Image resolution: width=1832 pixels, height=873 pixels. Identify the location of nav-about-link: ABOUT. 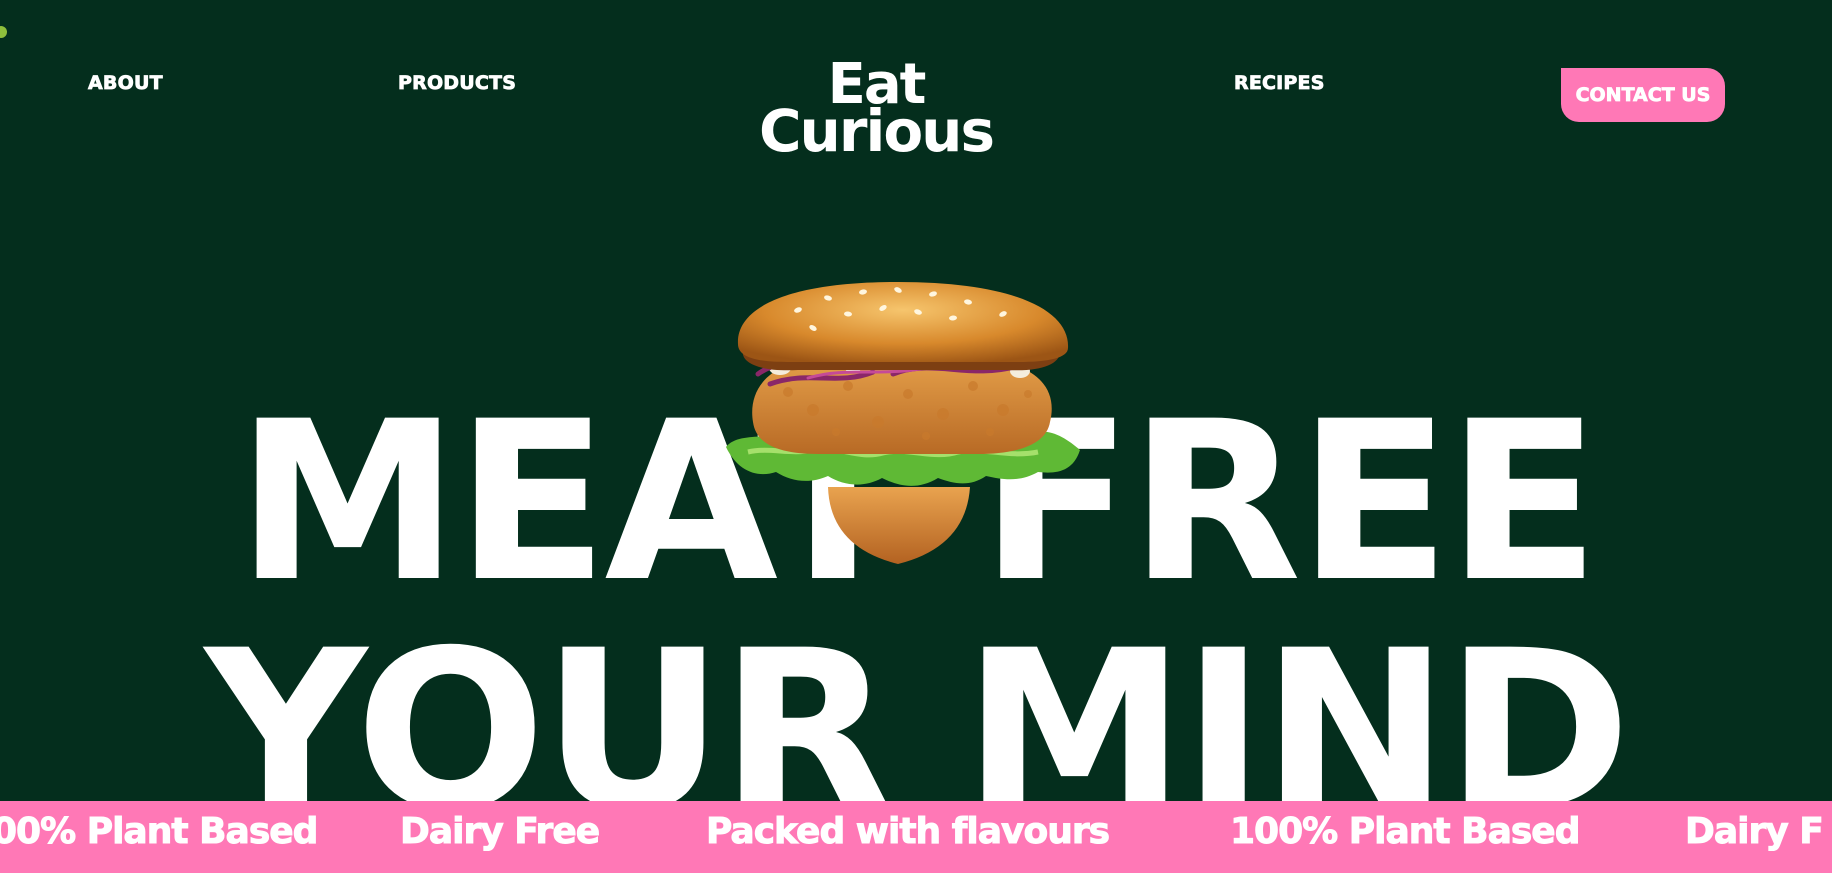
(125, 83).